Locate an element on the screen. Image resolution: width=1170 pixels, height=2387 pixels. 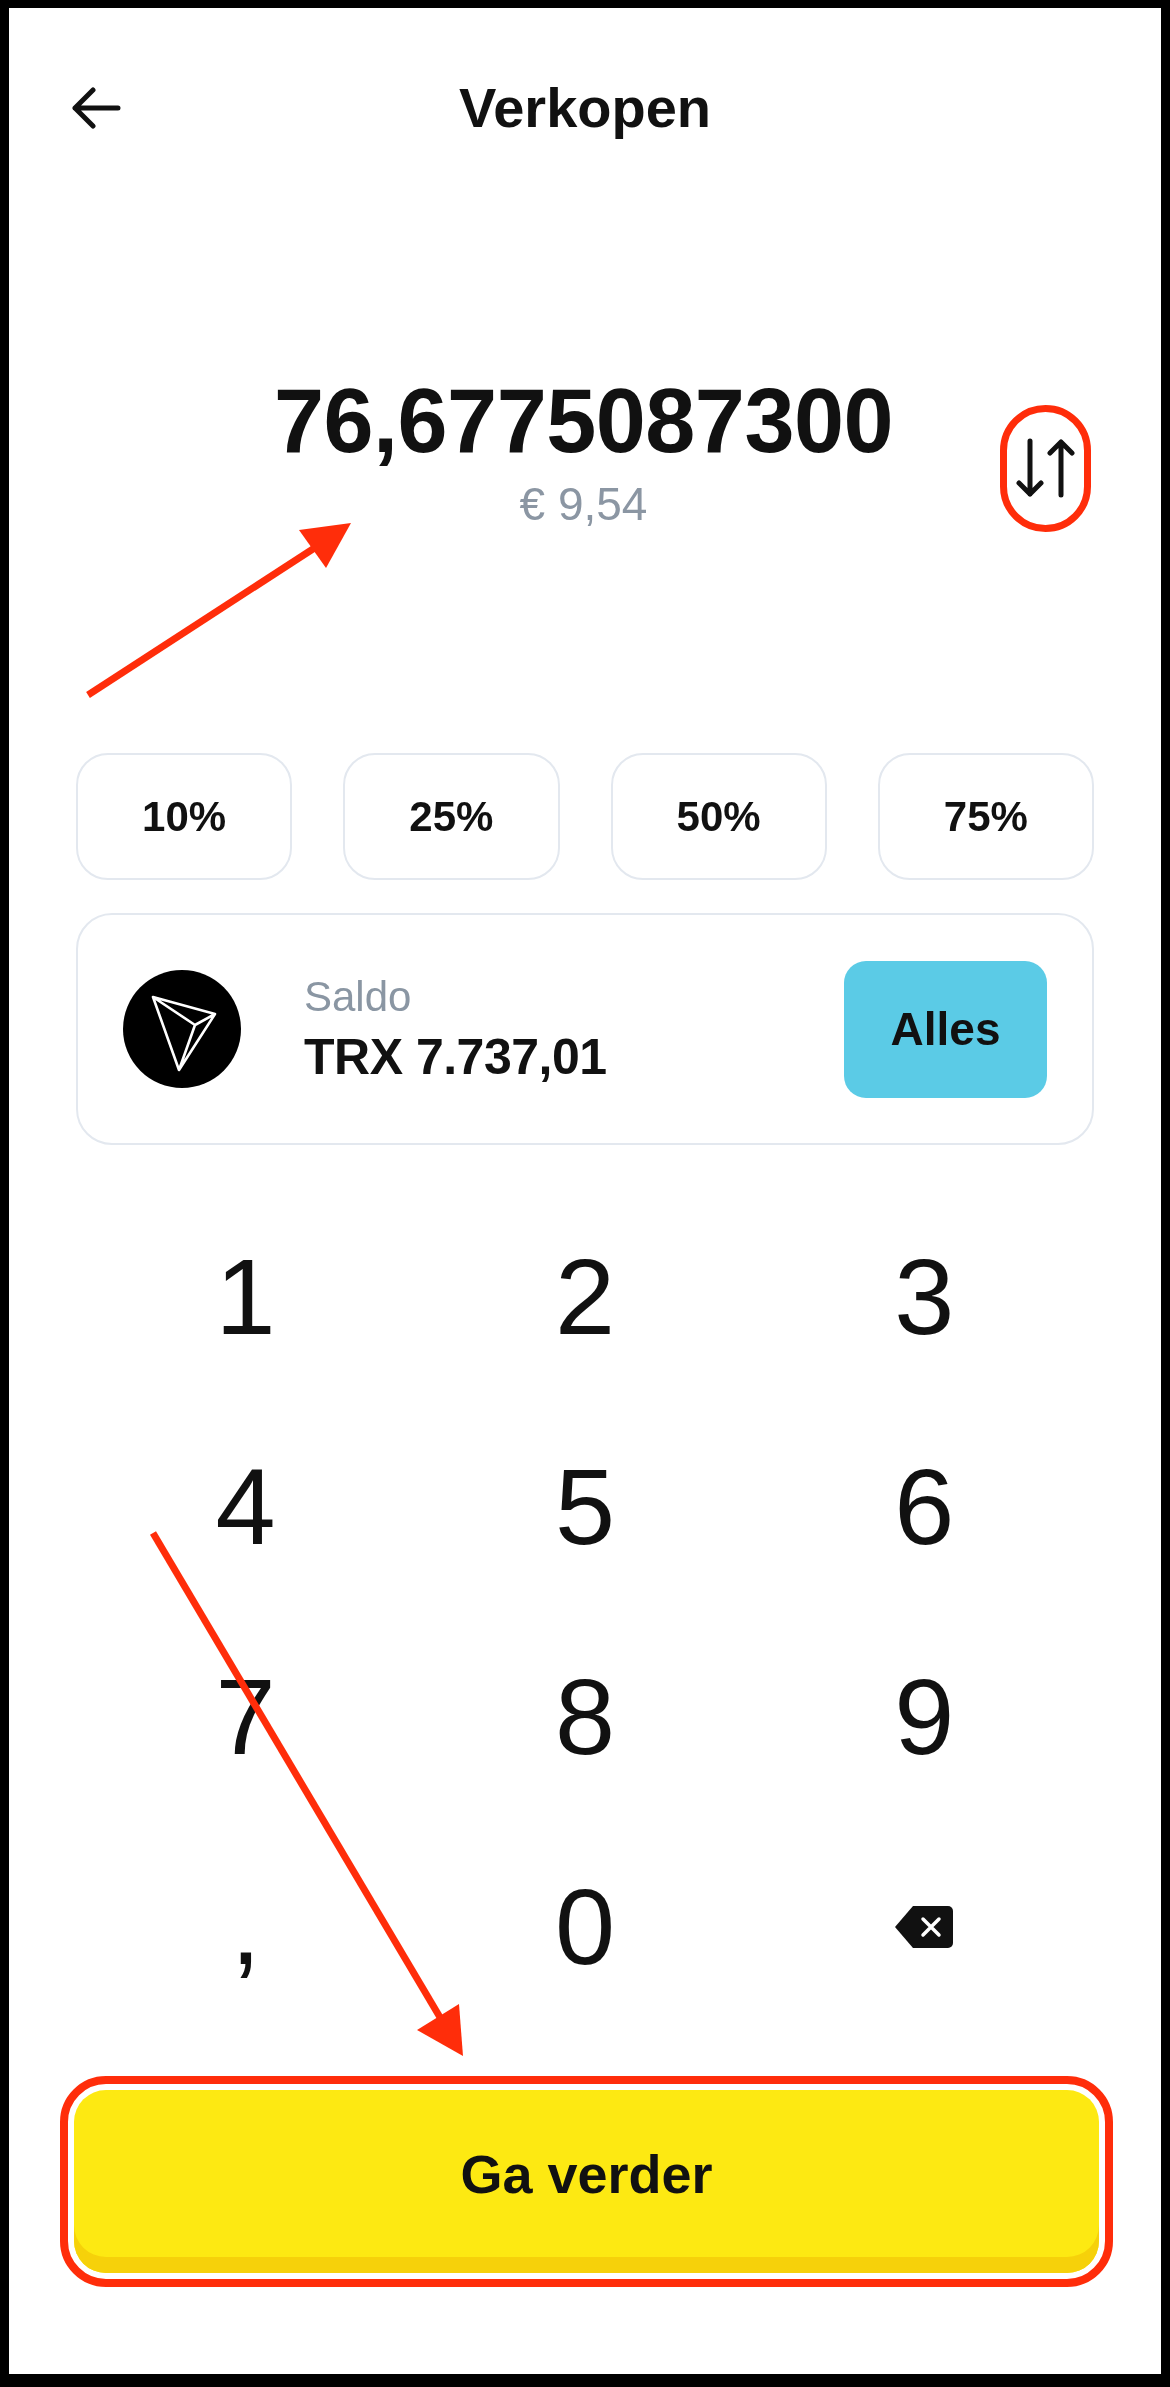
fiat-value: € 9,54 is located at coordinates (583, 504).